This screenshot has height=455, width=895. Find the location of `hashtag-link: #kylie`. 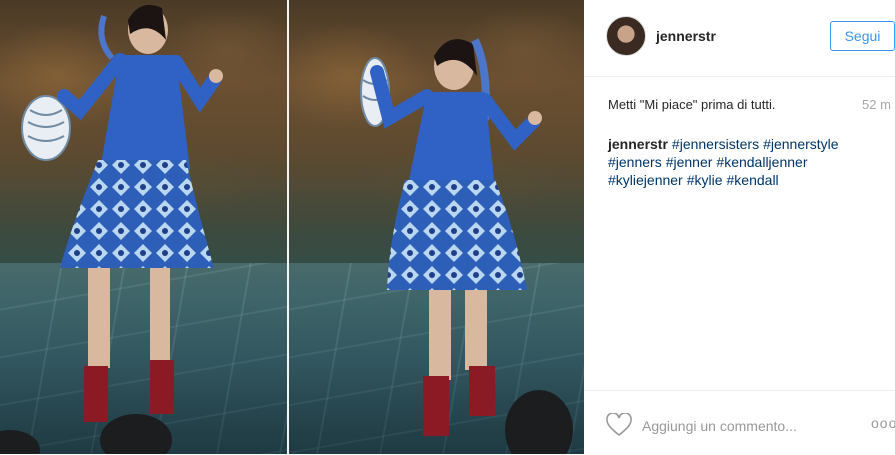

hashtag-link: #kylie is located at coordinates (705, 180).